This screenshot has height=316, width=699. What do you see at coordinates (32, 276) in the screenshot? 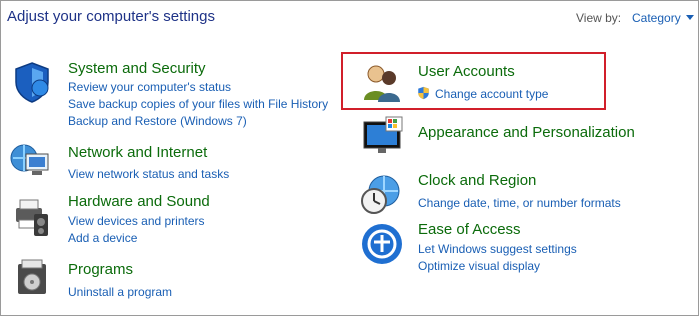
I see `programs-icon` at bounding box center [32, 276].